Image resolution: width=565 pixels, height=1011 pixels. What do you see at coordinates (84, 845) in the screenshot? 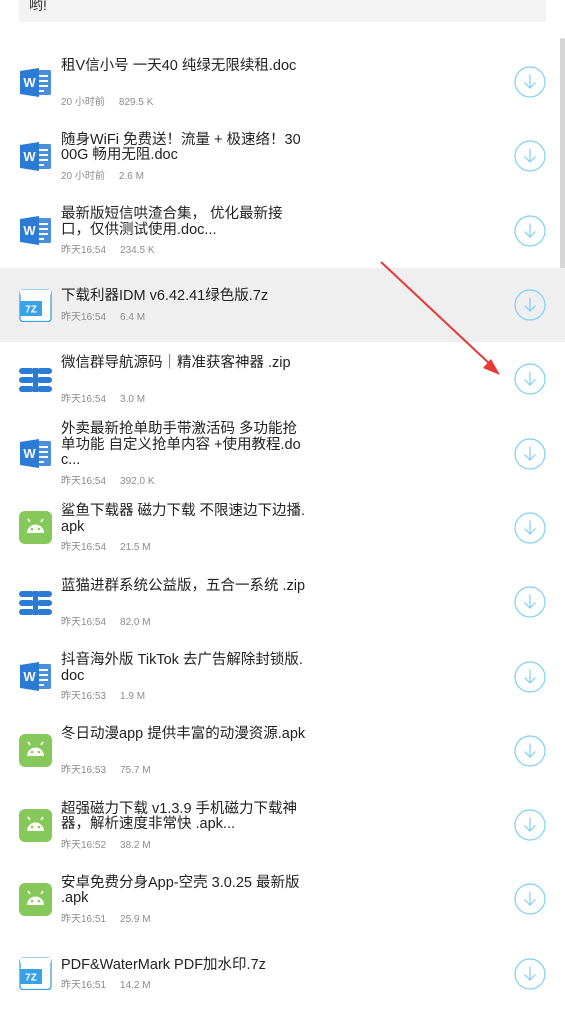
I see `file-time: 昨天16:52` at bounding box center [84, 845].